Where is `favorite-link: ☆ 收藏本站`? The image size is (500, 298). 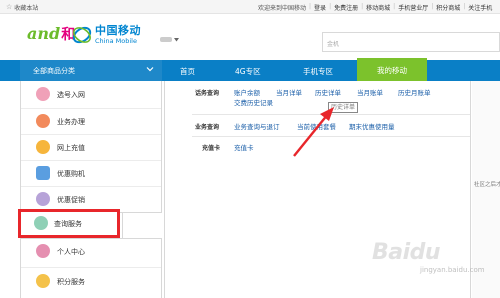
favorite-link: ☆ 收藏本站 is located at coordinates (22, 8).